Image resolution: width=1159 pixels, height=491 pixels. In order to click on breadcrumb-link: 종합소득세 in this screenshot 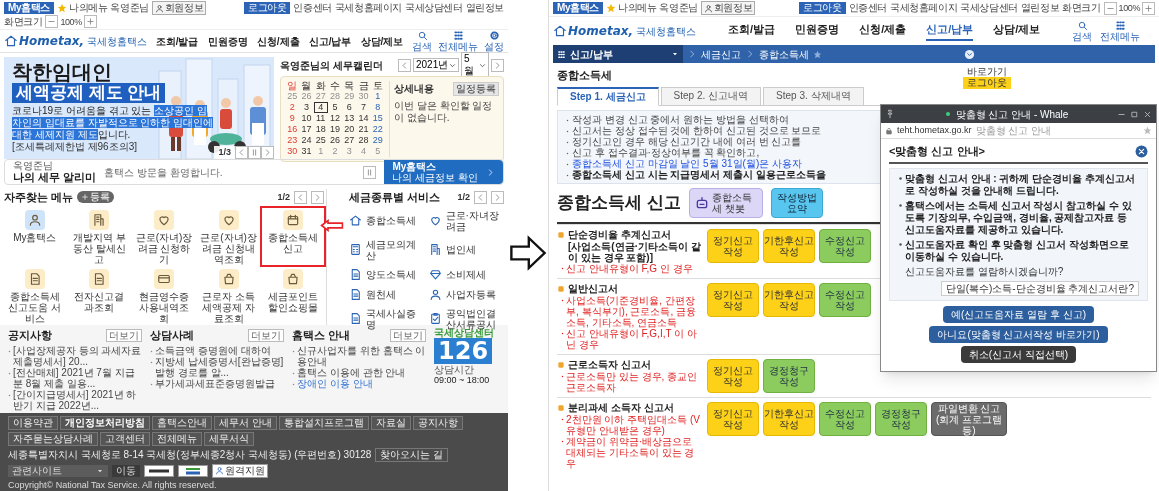, I will do `click(784, 54)`.